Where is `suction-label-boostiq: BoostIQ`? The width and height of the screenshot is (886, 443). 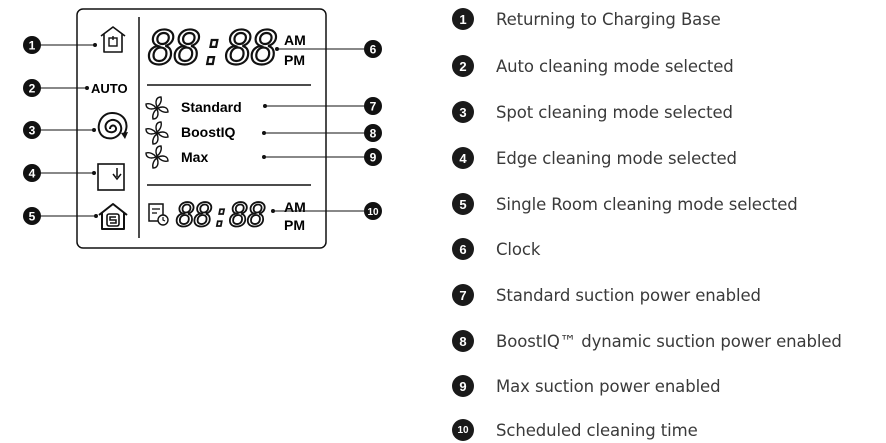 suction-label-boostiq: BoostIQ is located at coordinates (208, 132).